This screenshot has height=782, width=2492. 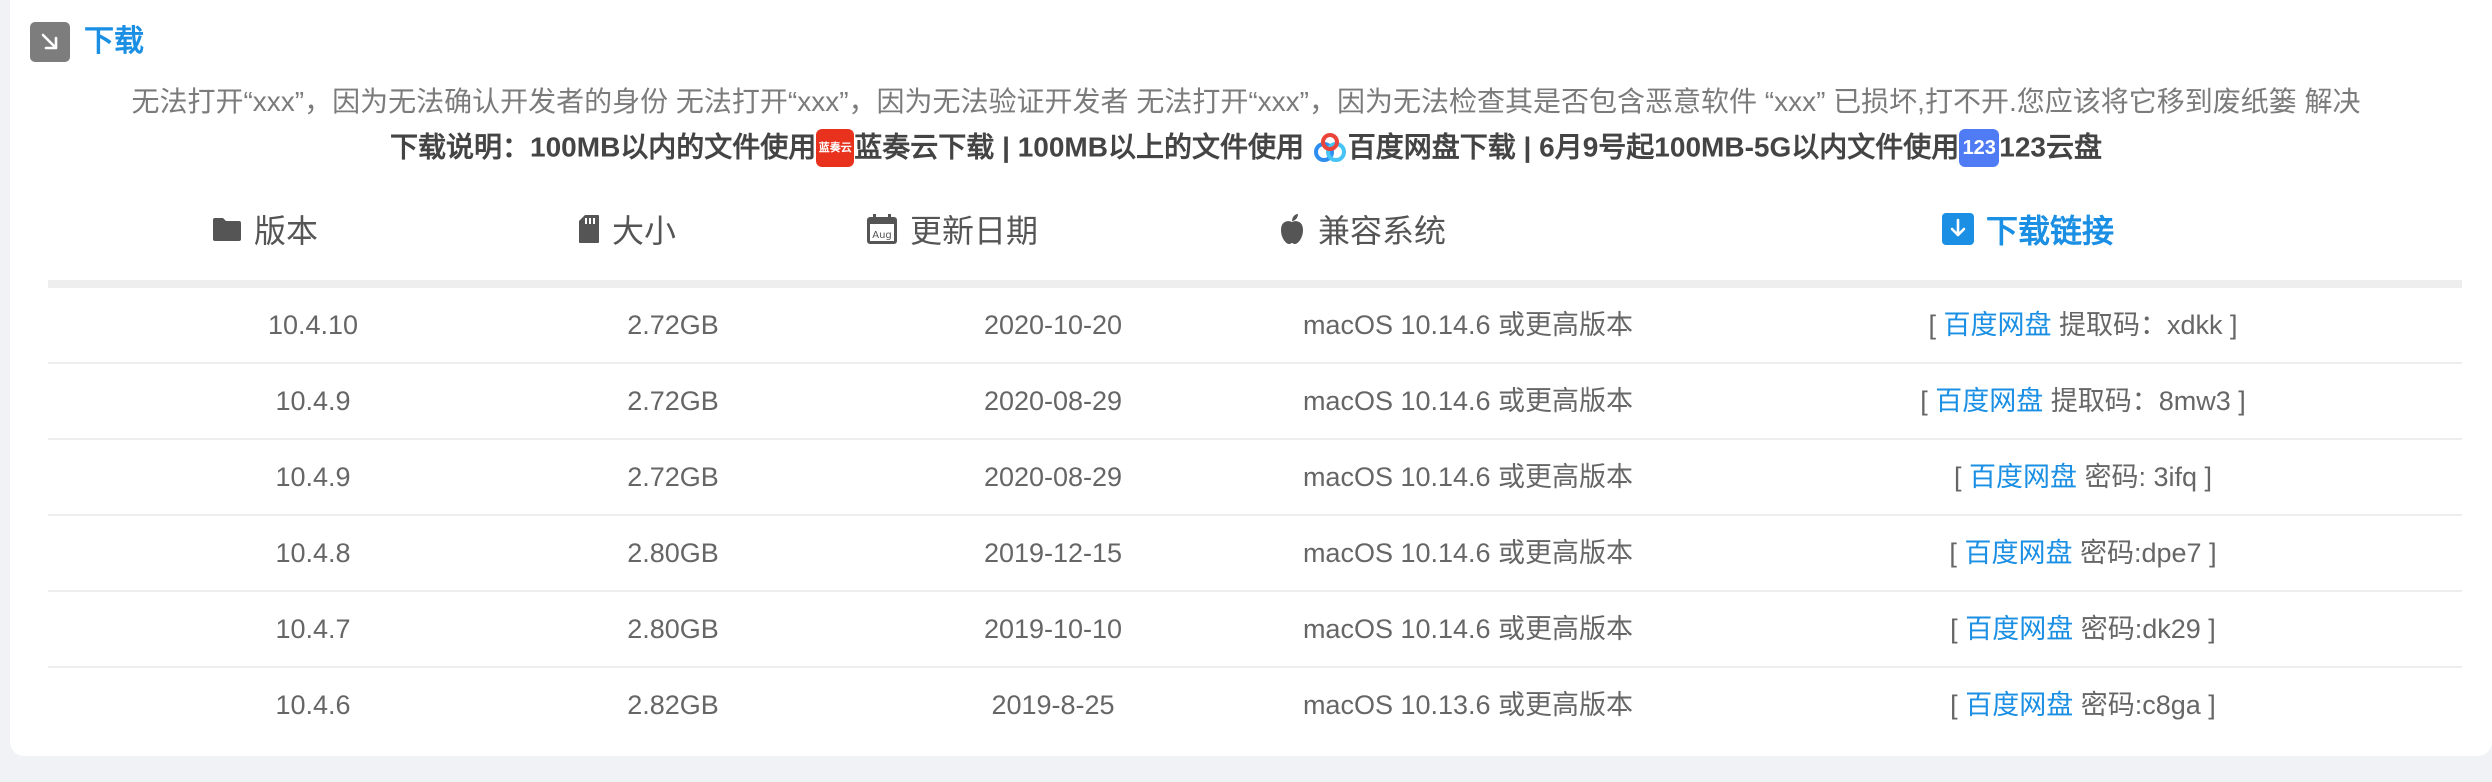 I want to click on notice-text-2: | 100MB以上的文件使用, so click(x=1149, y=147).